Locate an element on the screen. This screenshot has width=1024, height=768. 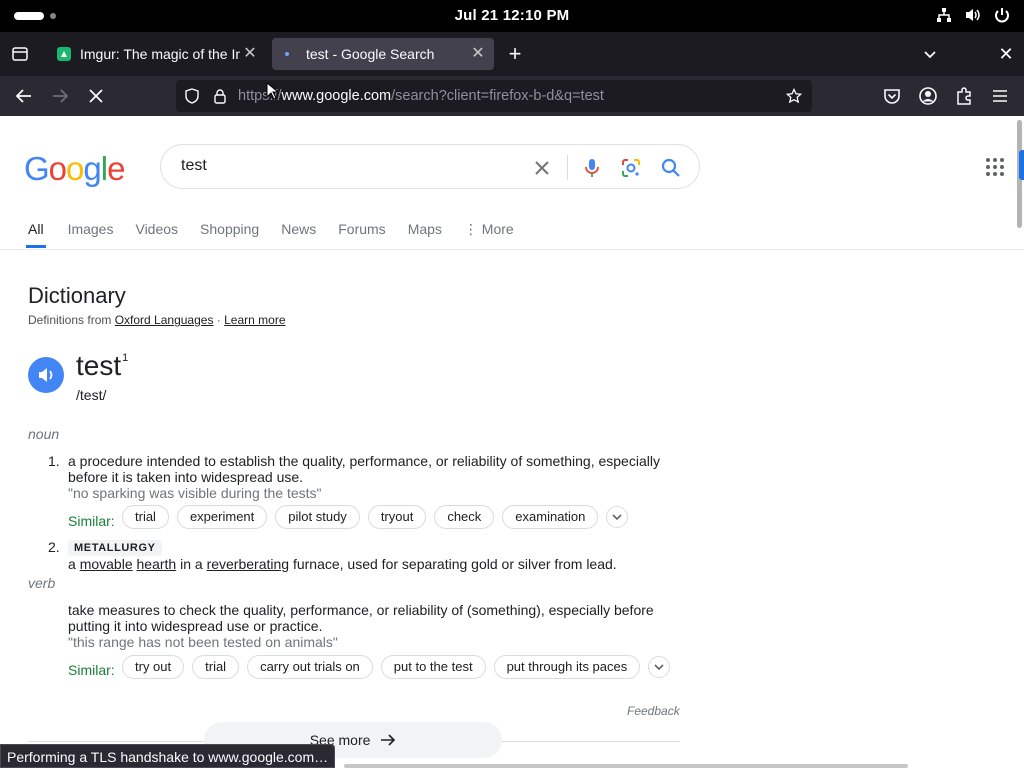
list-tabs-icon is located at coordinates (930, 54).